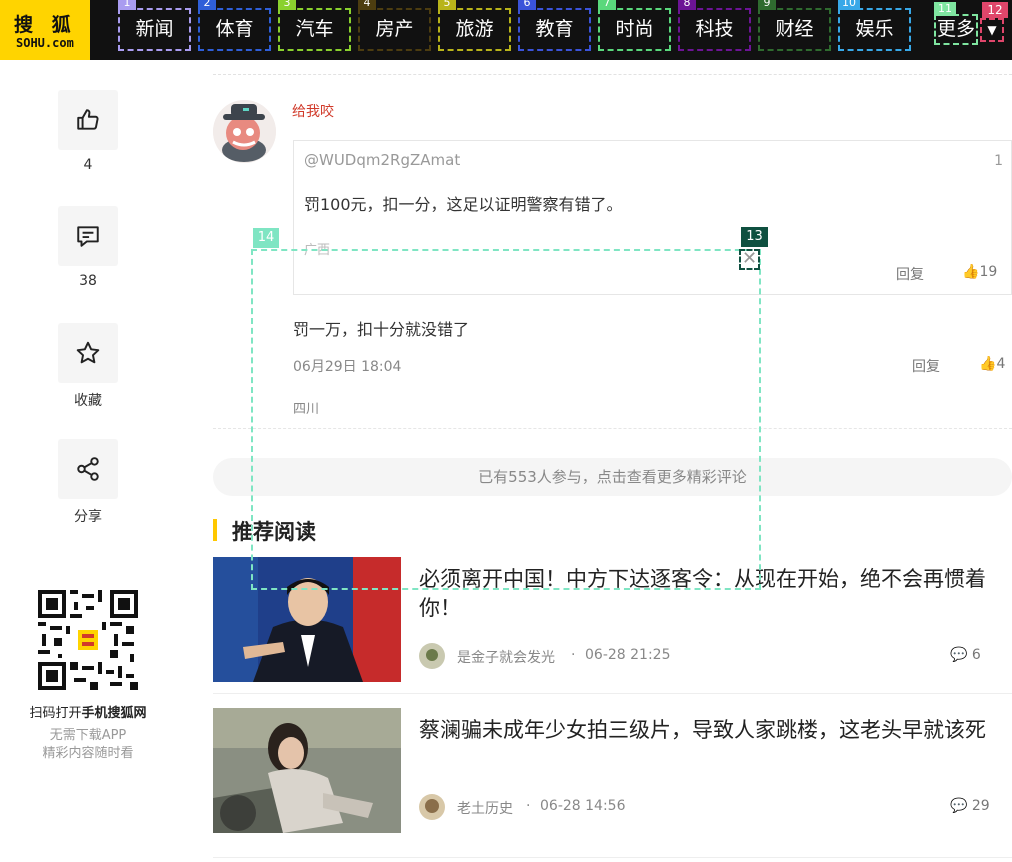 The image size is (1012, 862). Describe the element at coordinates (926, 366) in the screenshot. I see `comment-reply-button: 回复` at that location.